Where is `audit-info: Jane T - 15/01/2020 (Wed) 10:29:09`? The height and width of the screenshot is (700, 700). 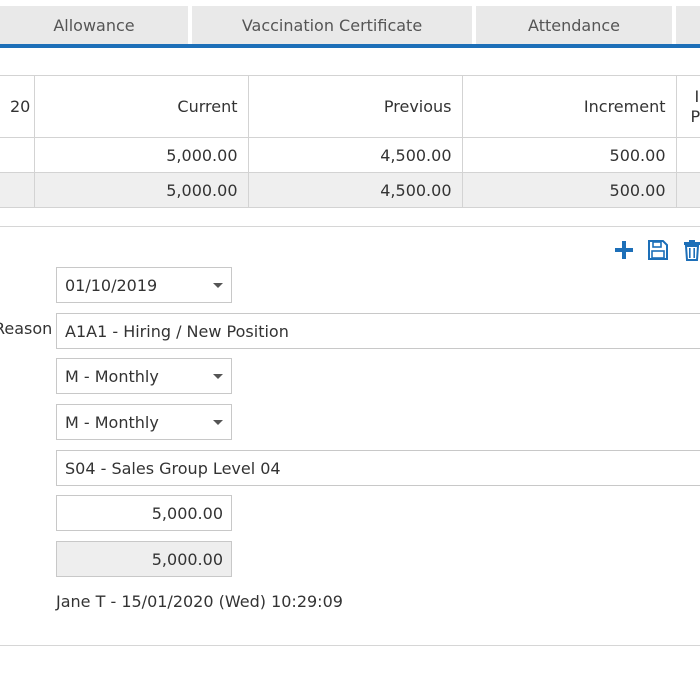
audit-info: Jane T - 15/01/2020 (Wed) 10:29:09 is located at coordinates (199, 601).